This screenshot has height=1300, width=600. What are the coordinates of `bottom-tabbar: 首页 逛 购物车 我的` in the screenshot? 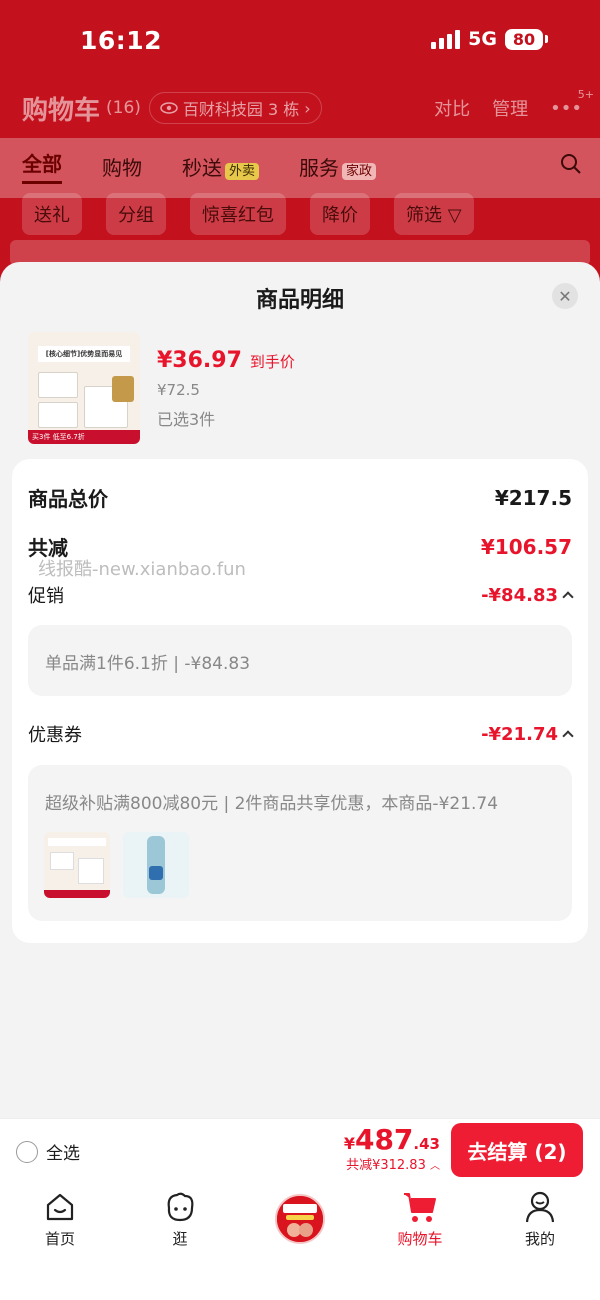 It's located at (300, 1241).